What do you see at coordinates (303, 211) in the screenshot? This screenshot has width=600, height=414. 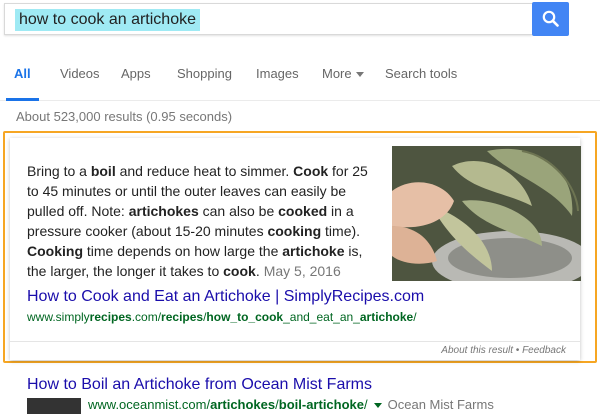 I see `snippet-text-segment: cooked` at bounding box center [303, 211].